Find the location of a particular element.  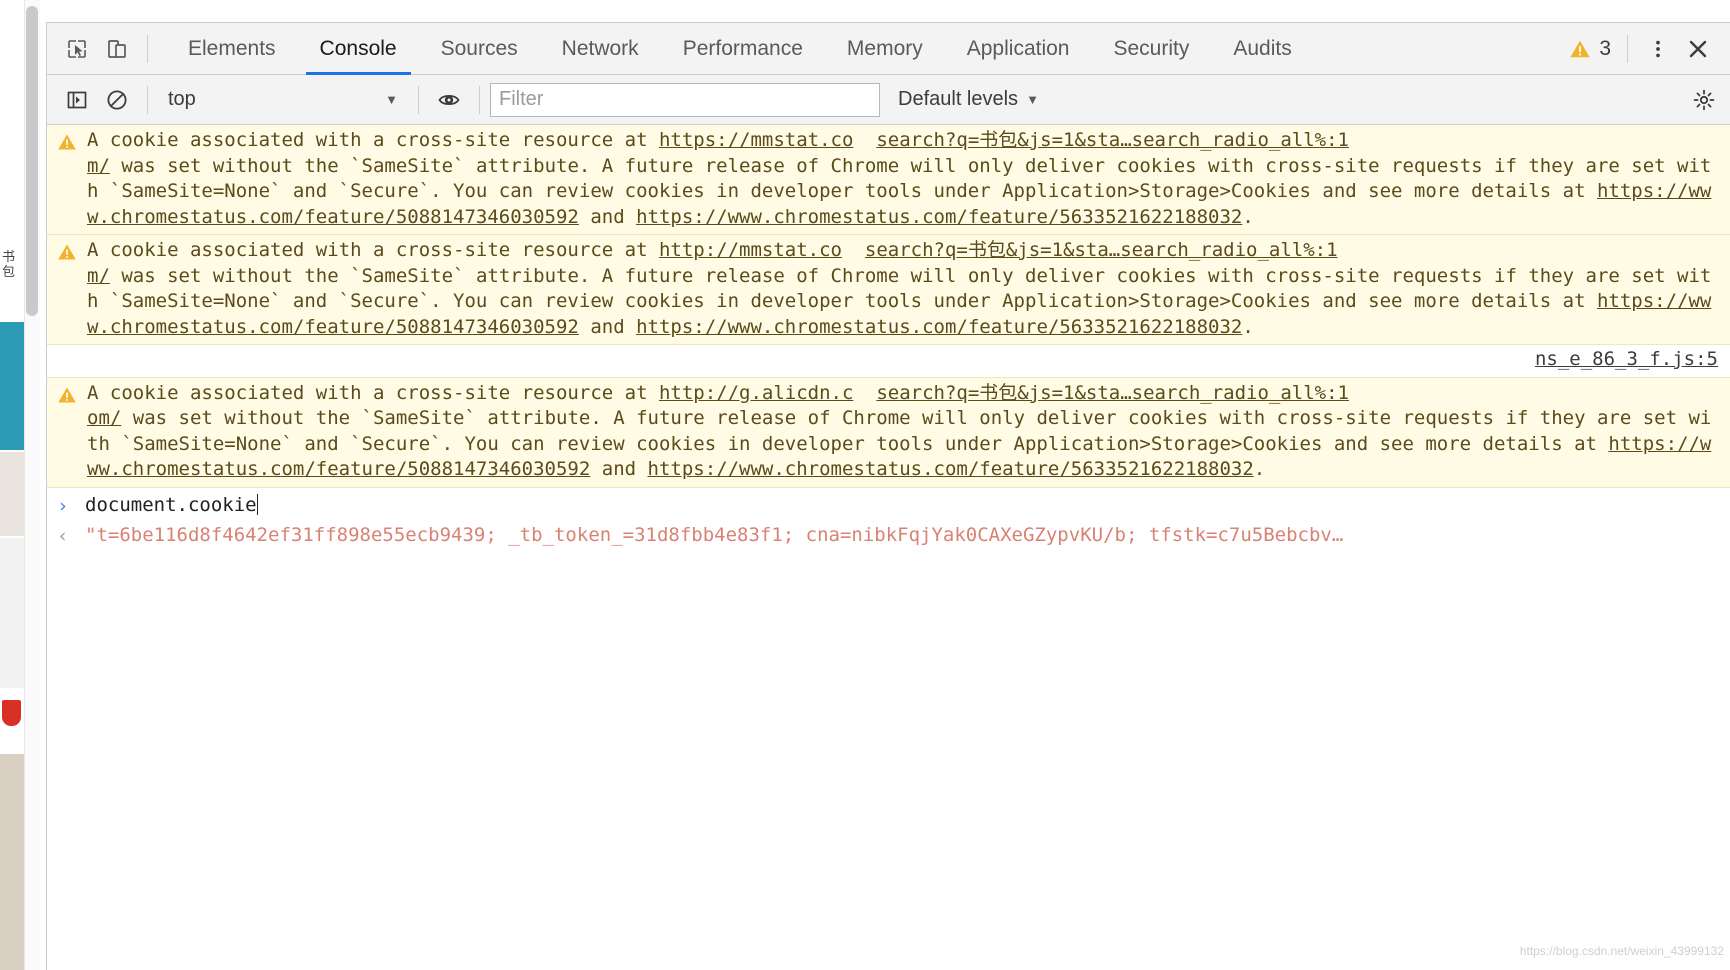

console-message-link: https://mmstat.co is located at coordinates (756, 140).